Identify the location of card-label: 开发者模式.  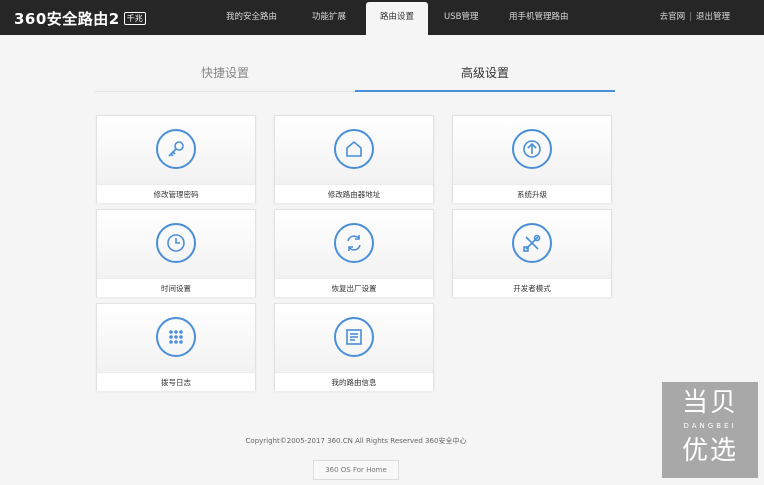
(532, 287).